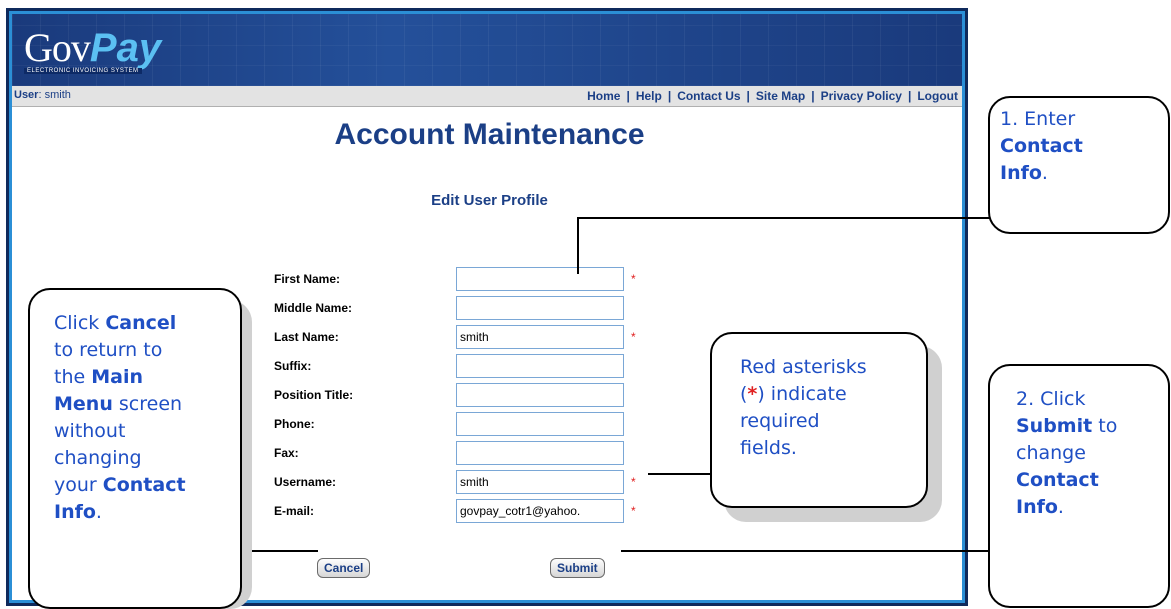  Describe the element at coordinates (83, 71) in the screenshot. I see `logo-tagline: ELECTRONIC INVOICING SYSTEM` at that location.